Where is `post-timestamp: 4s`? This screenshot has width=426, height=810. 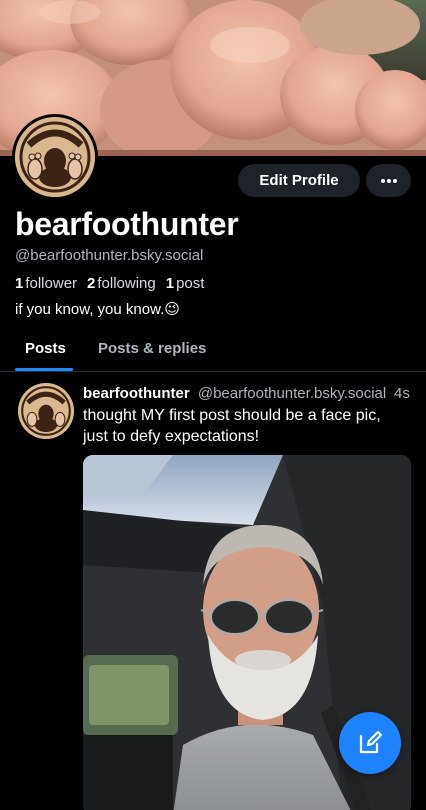 post-timestamp: 4s is located at coordinates (402, 393).